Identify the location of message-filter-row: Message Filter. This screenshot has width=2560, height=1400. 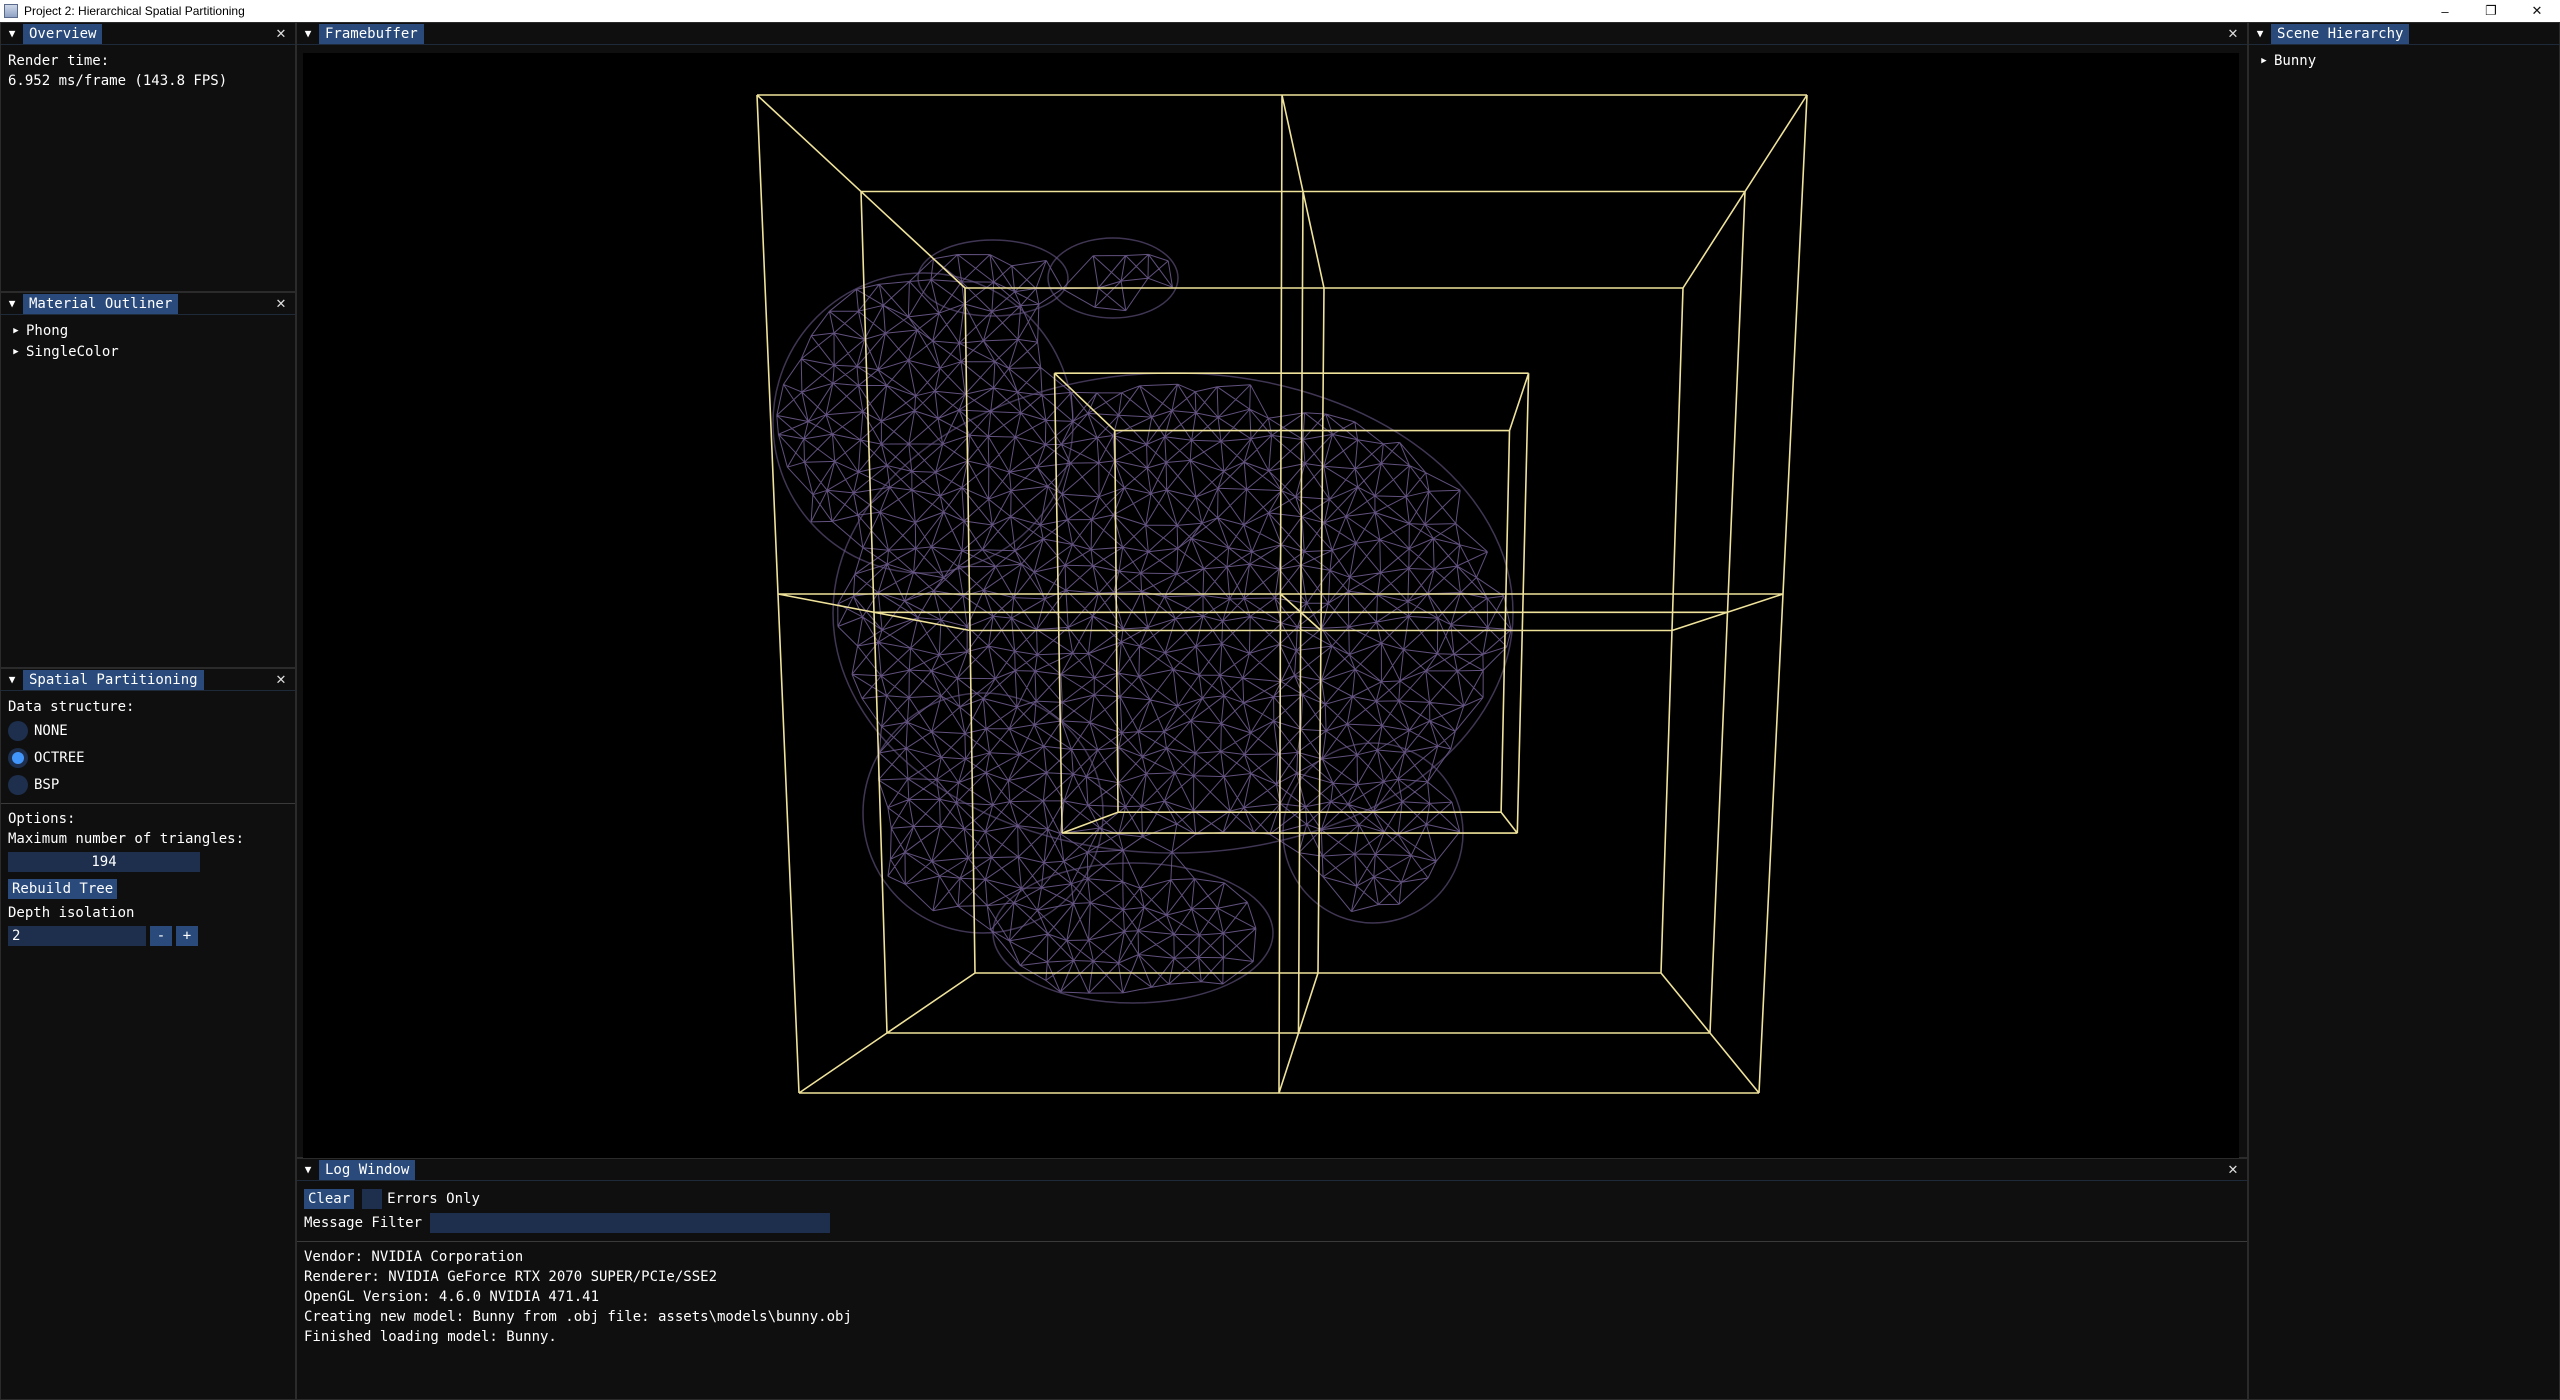
(1272, 1223).